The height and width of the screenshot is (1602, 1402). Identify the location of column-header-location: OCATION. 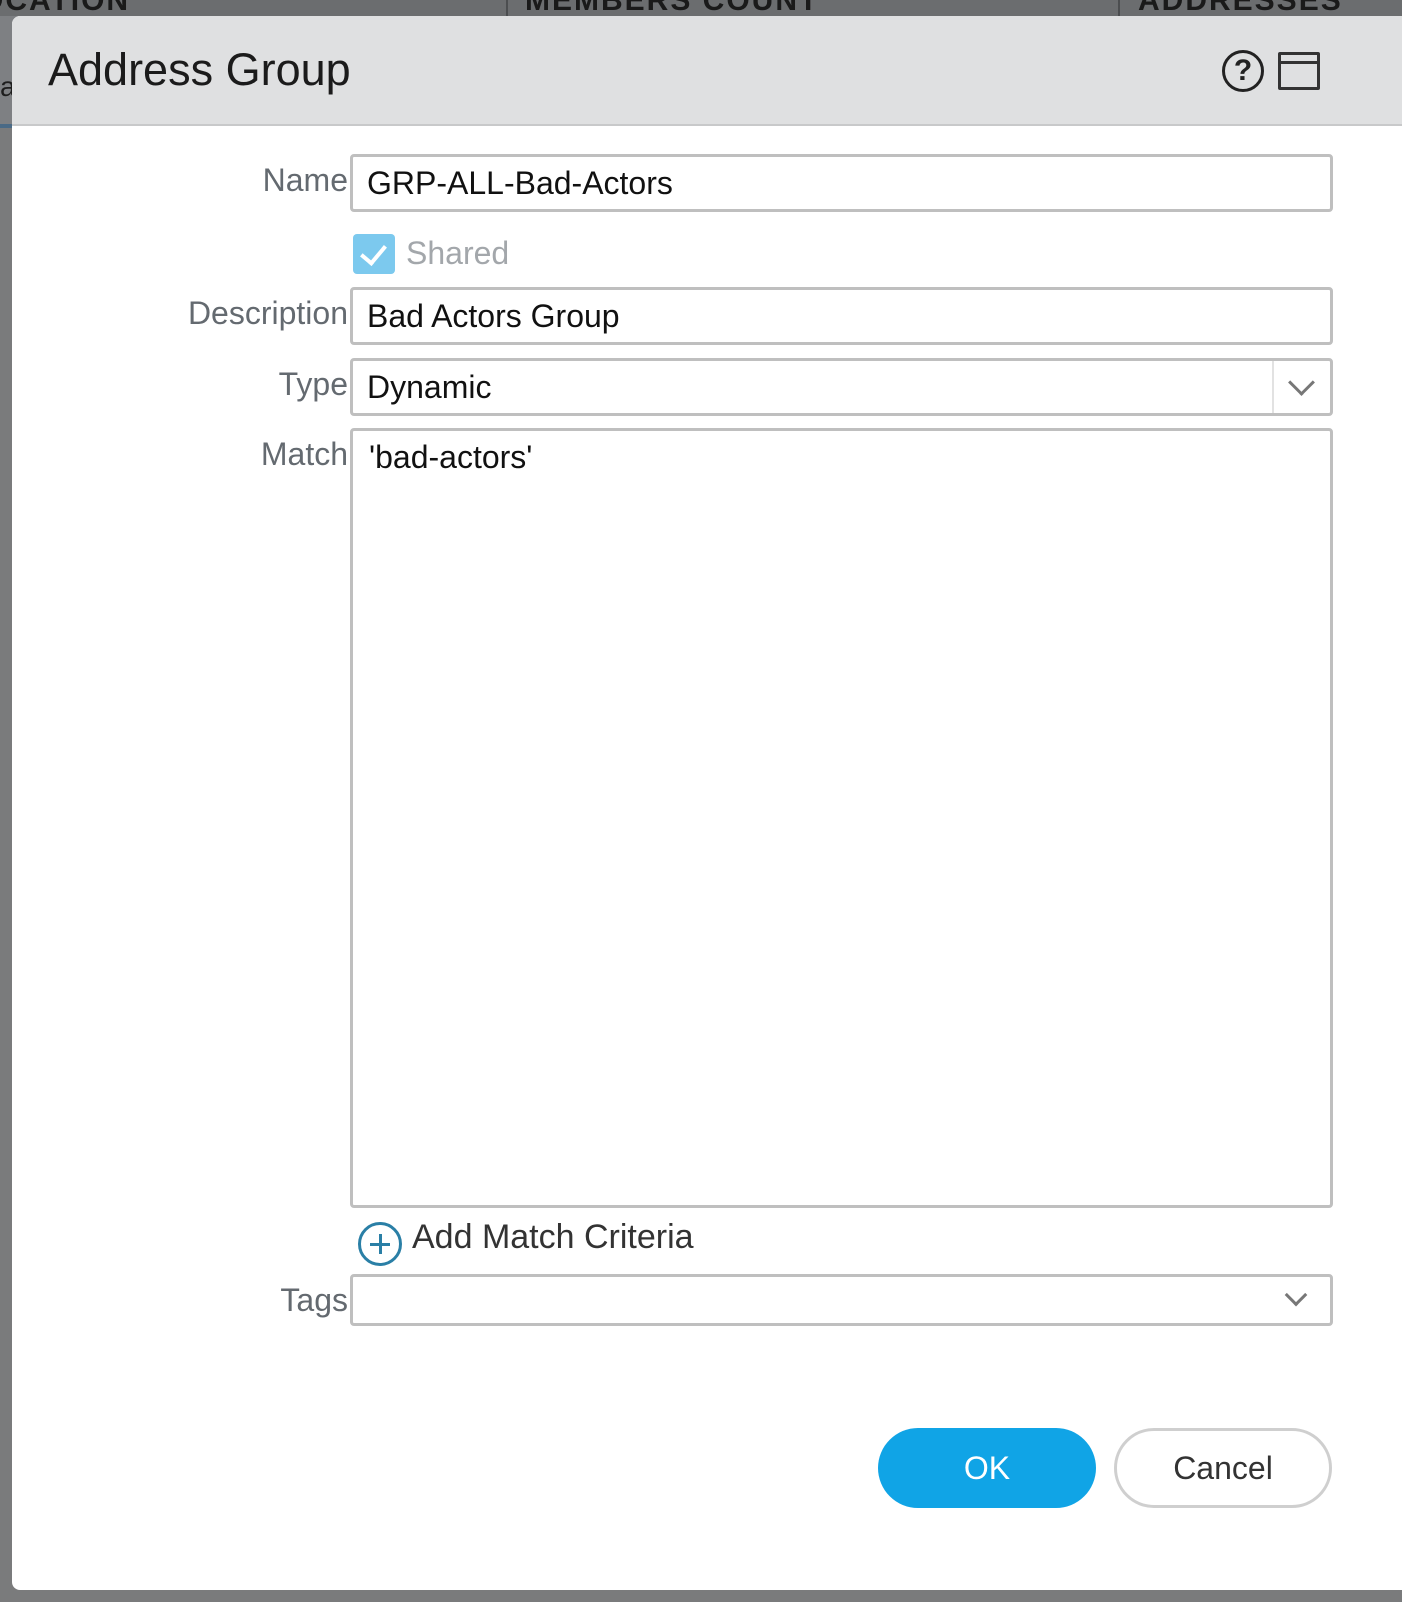
(65, 8).